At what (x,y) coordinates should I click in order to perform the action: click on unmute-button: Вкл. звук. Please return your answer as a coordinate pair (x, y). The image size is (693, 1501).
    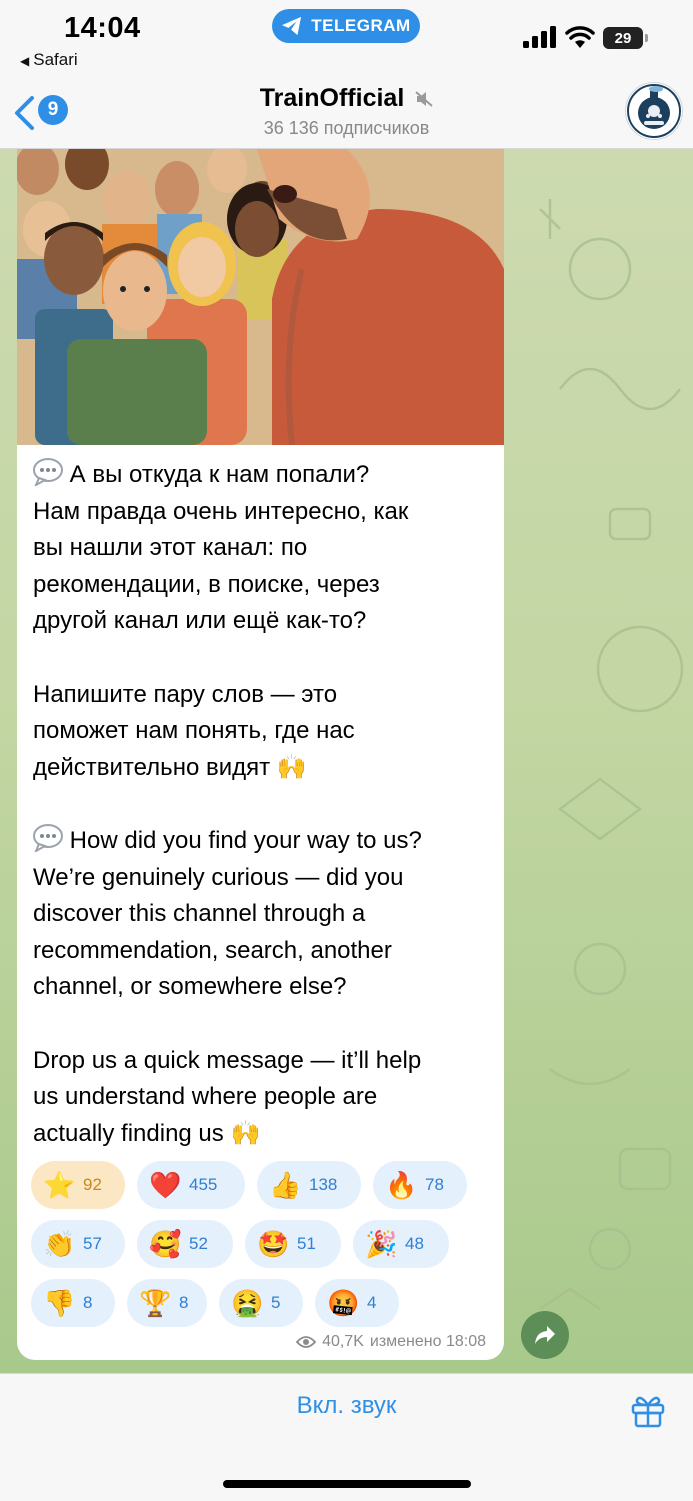
    Looking at the image, I should click on (346, 1406).